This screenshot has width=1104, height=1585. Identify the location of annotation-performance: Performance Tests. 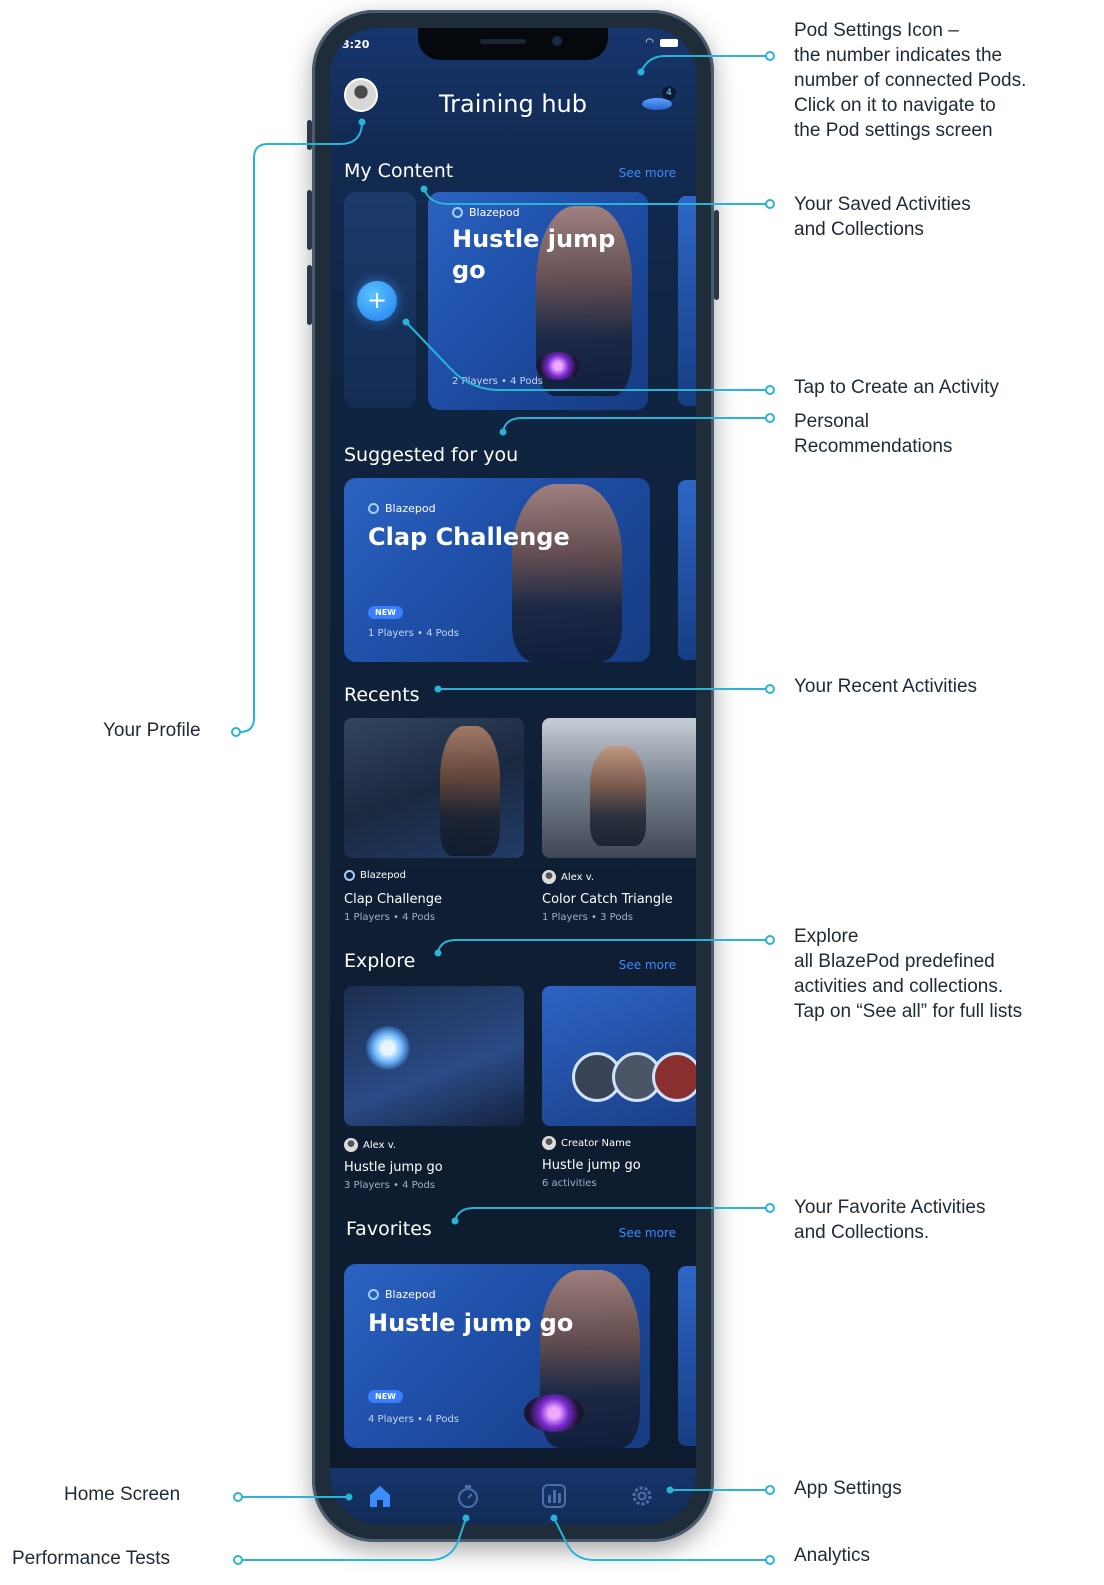
(91, 1558).